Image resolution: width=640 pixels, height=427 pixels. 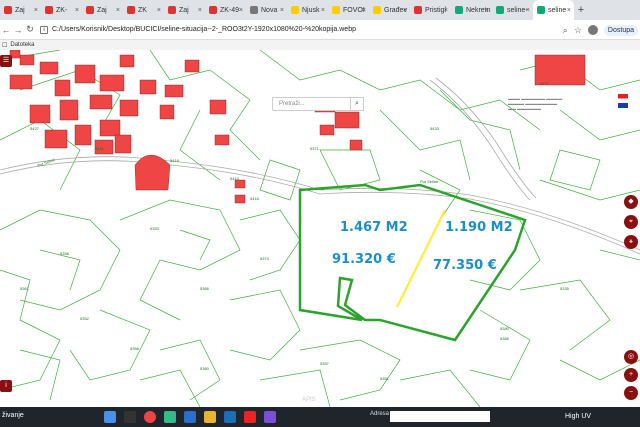 I want to click on header-text-stamp: ▬▬▬ ▬▬▬▬▬▬ ▬▬▬▬ ▬▬▬▬ ▬▬▬▬▬▬▬▬ ▬▬ ▬▬▬▬▬▬, so click(x=535, y=103).